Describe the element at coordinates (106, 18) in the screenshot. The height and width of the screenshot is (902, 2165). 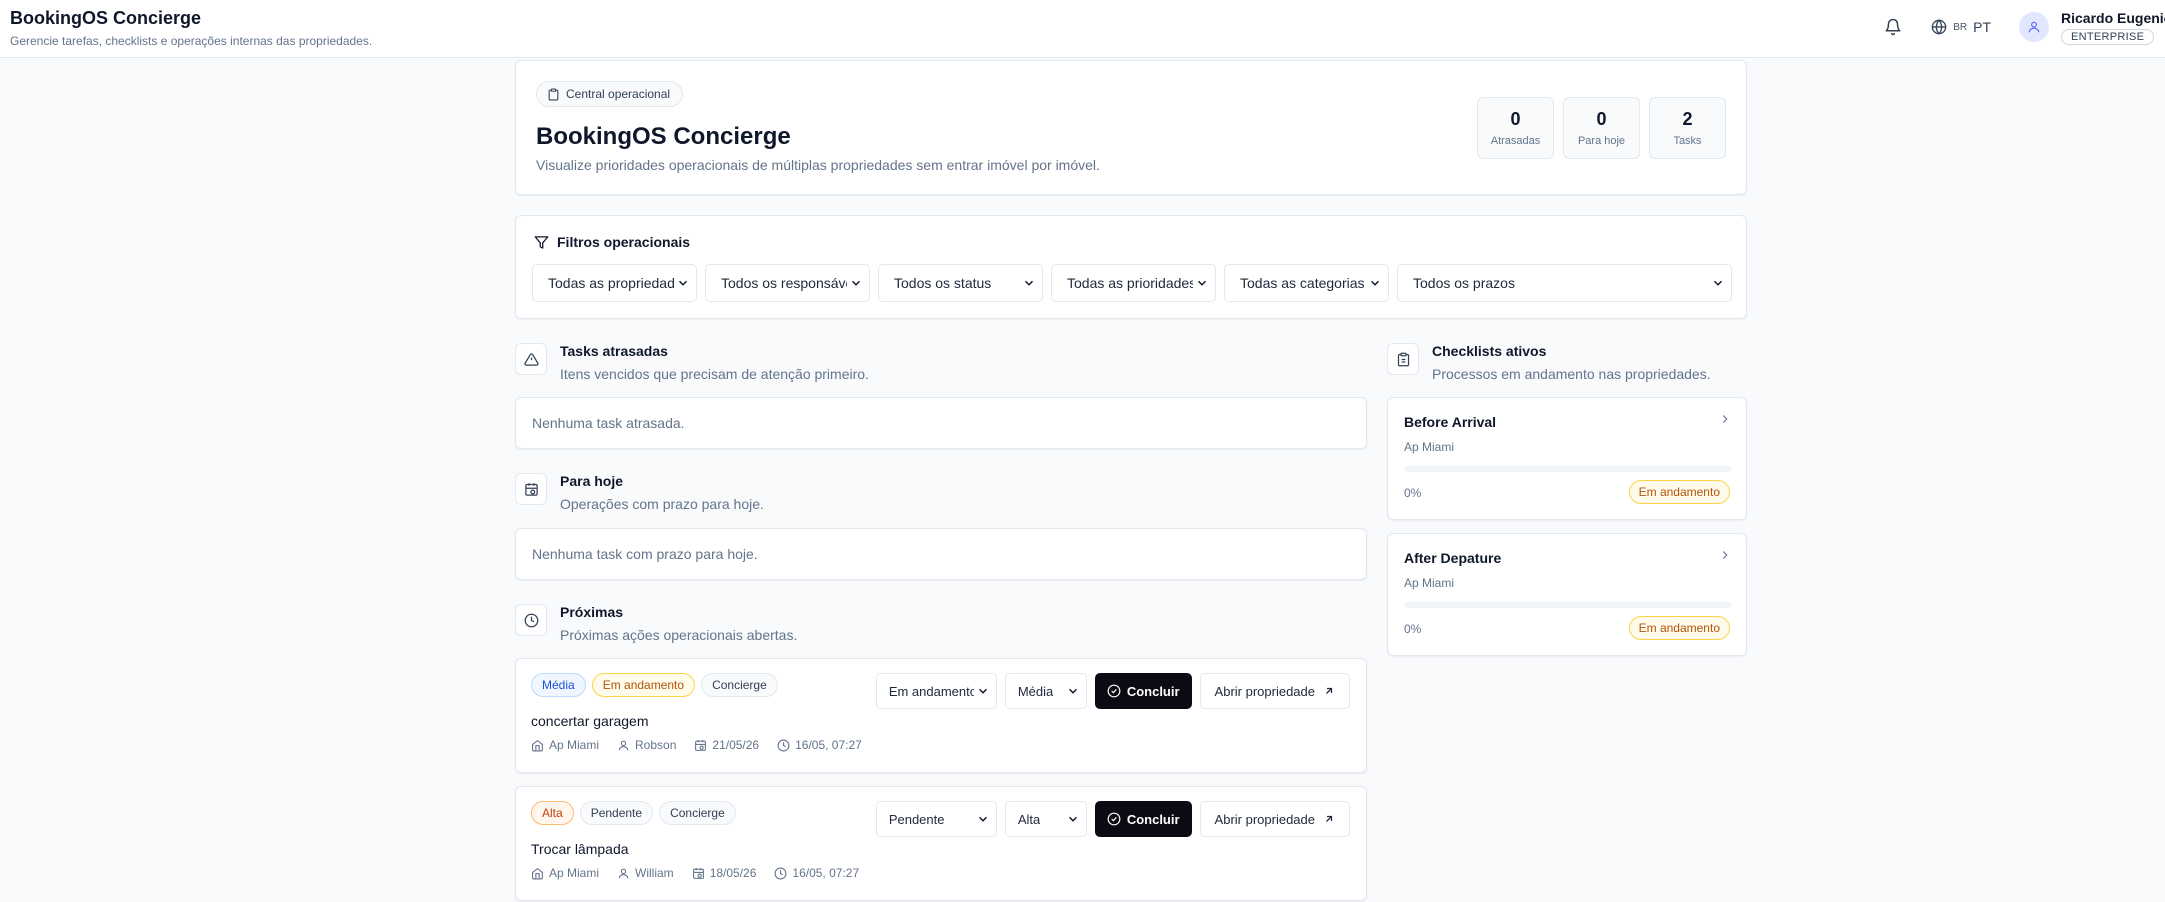
I see `app-title: BookingOS Concierge` at that location.